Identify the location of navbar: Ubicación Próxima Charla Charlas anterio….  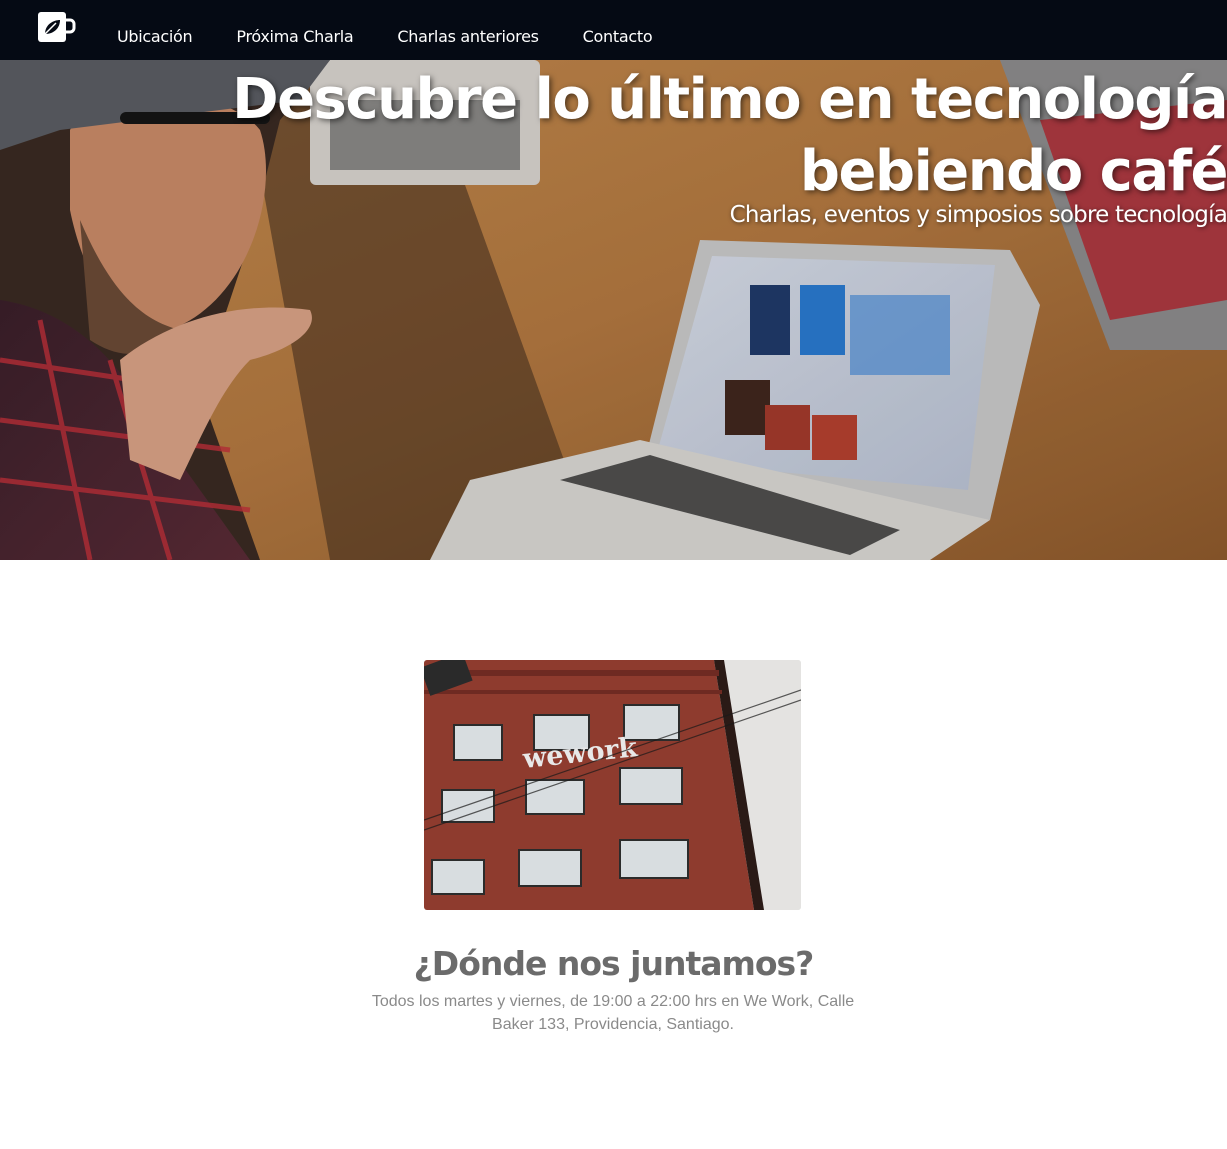
(613, 30).